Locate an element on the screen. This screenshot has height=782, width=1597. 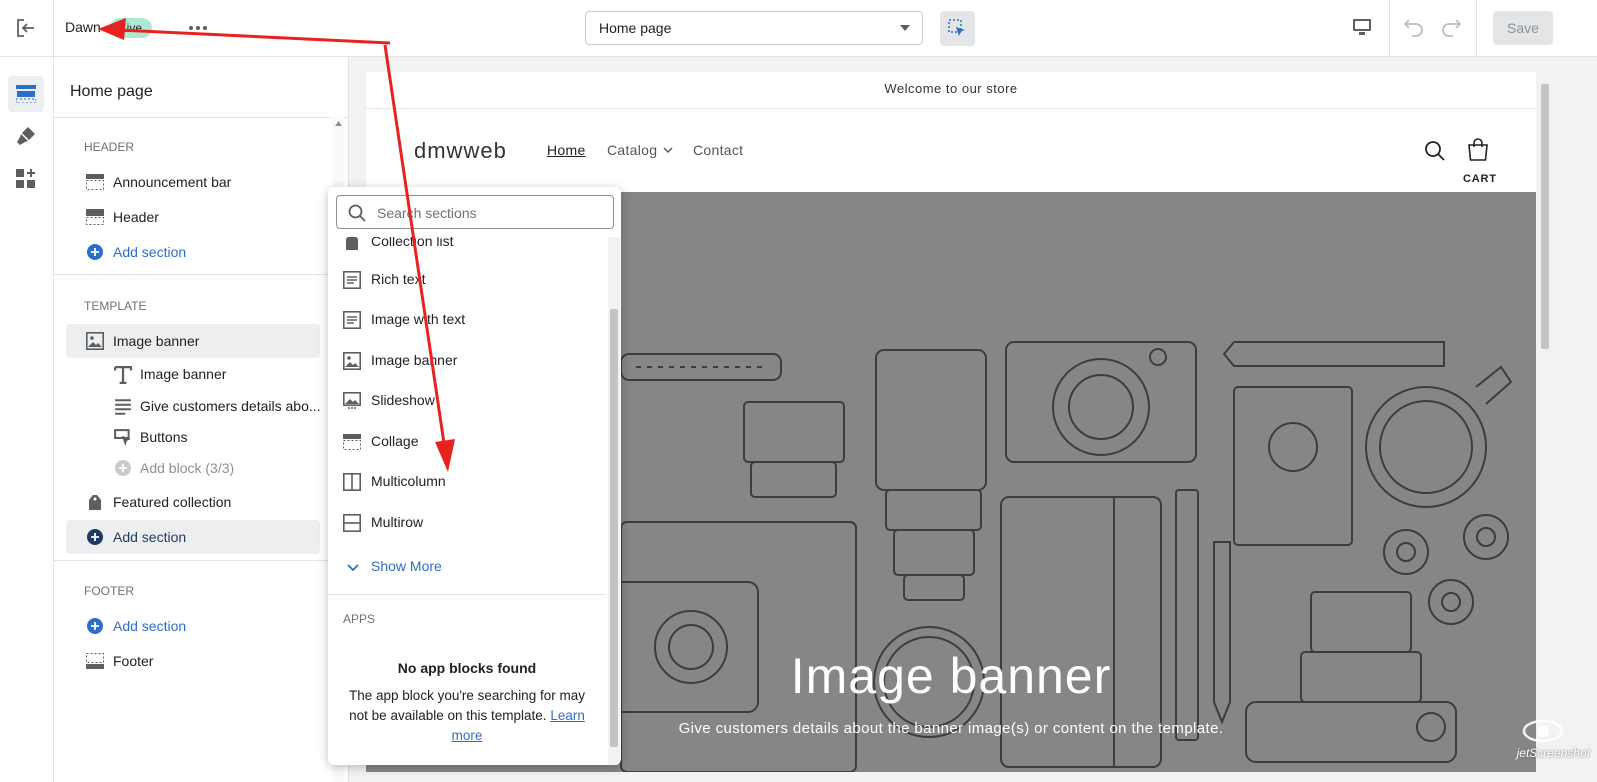
show-more-label: Show More is located at coordinates (406, 566).